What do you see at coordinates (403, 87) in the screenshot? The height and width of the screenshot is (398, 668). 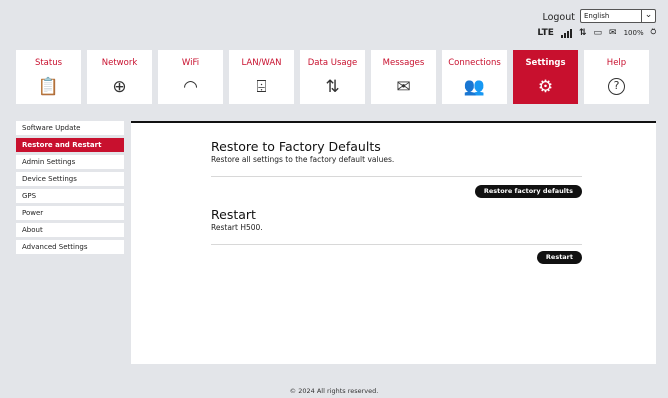 I see `envelope-icon: ✉` at bounding box center [403, 87].